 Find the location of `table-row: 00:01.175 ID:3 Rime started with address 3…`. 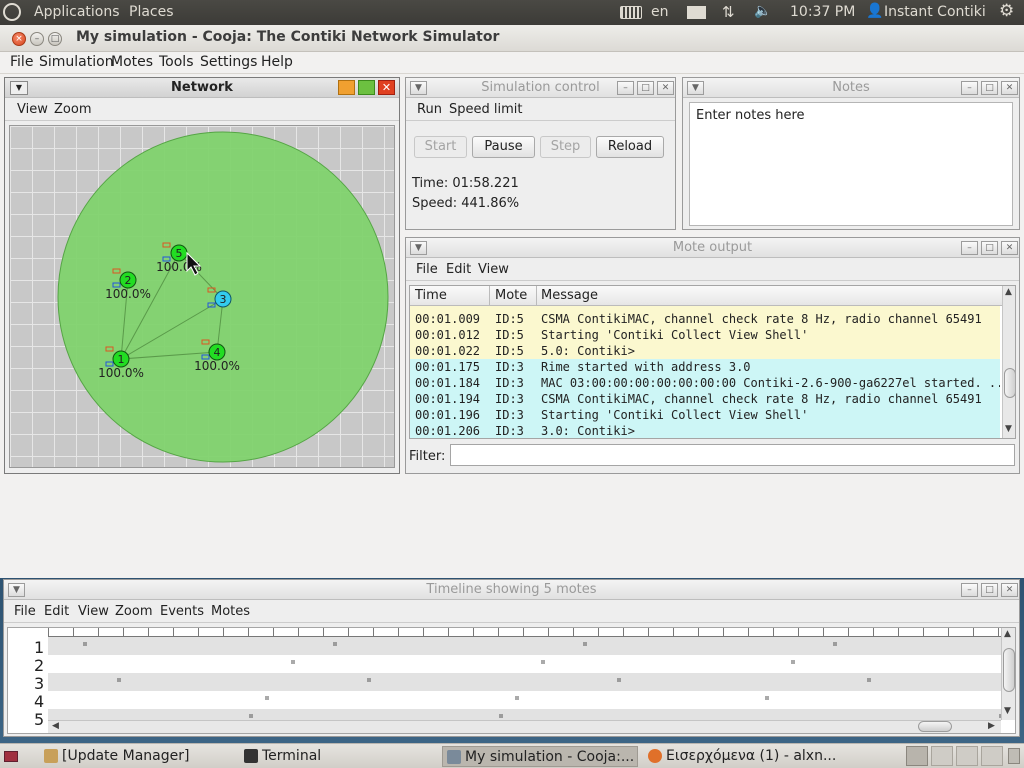

table-row: 00:01.175 ID:3 Rime started with address 3… is located at coordinates (705, 367).